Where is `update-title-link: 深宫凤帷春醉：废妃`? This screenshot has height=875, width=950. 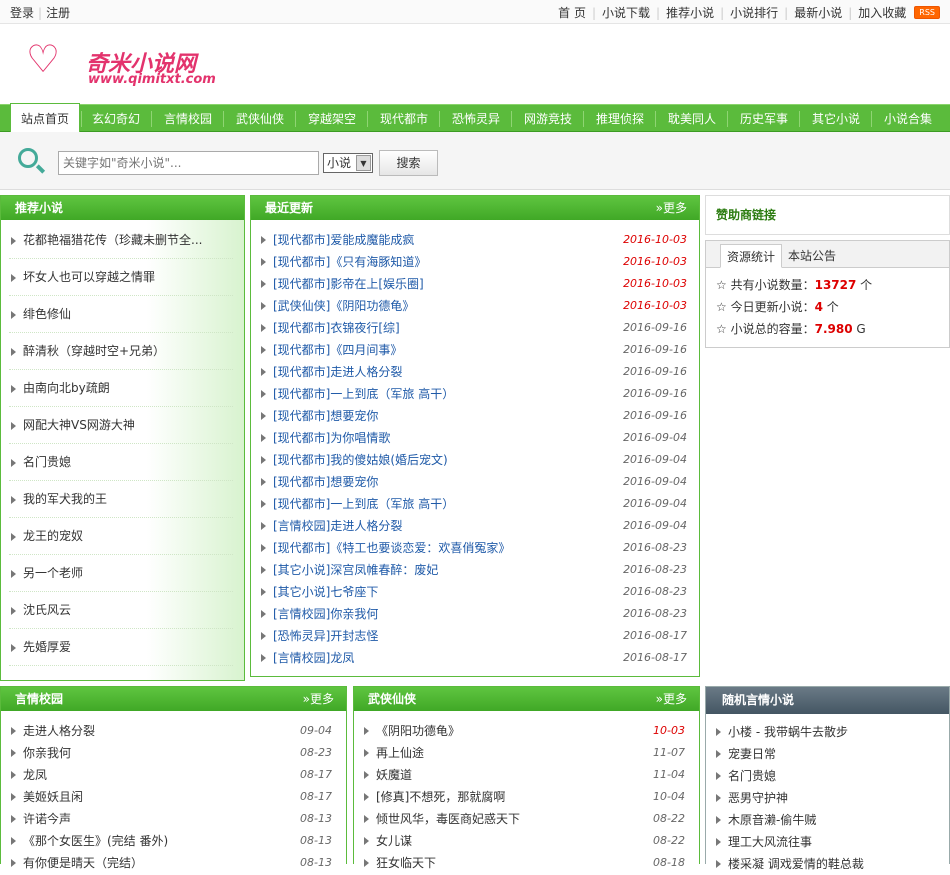
update-title-link: 深宫凤帷春醉：废妃 is located at coordinates (384, 570).